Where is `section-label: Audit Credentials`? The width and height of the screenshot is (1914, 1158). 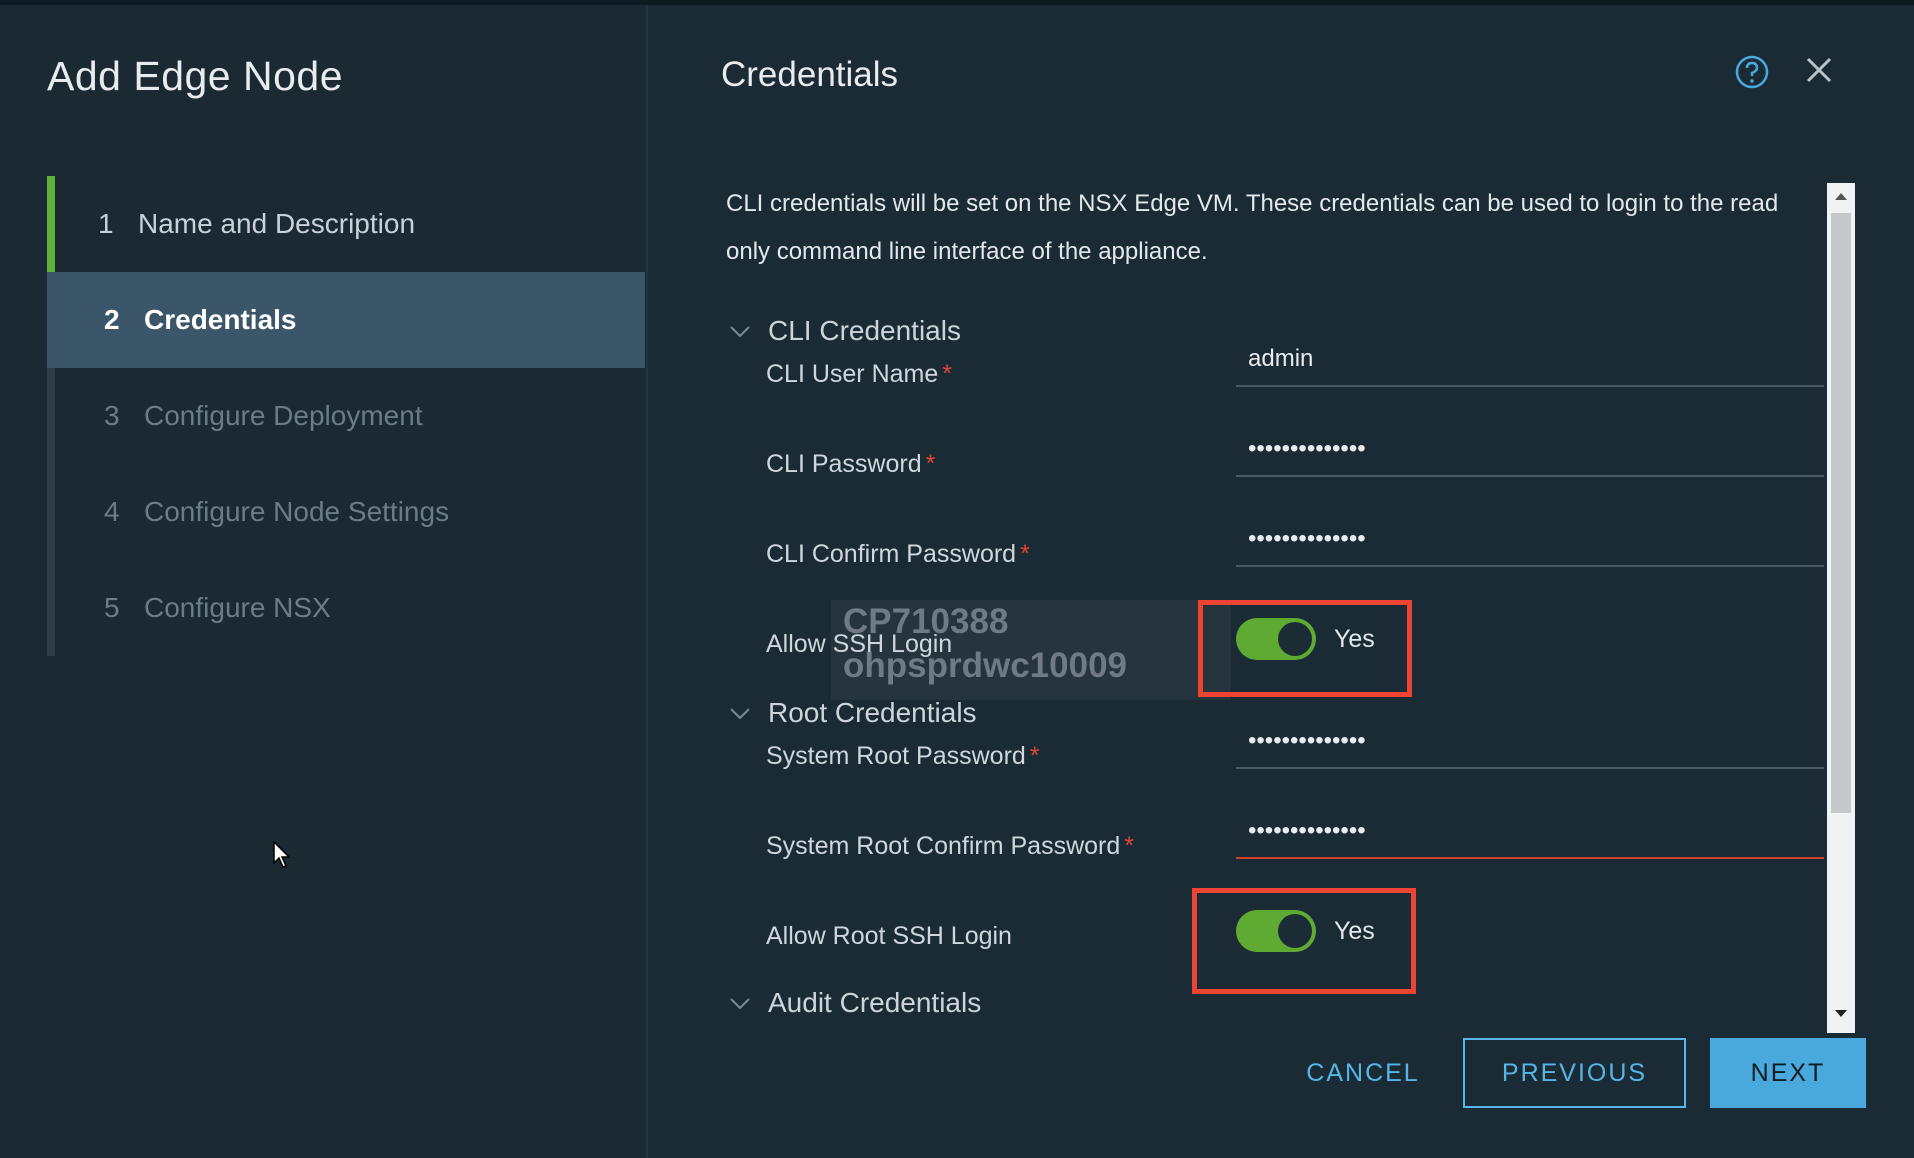
section-label: Audit Credentials is located at coordinates (875, 1002).